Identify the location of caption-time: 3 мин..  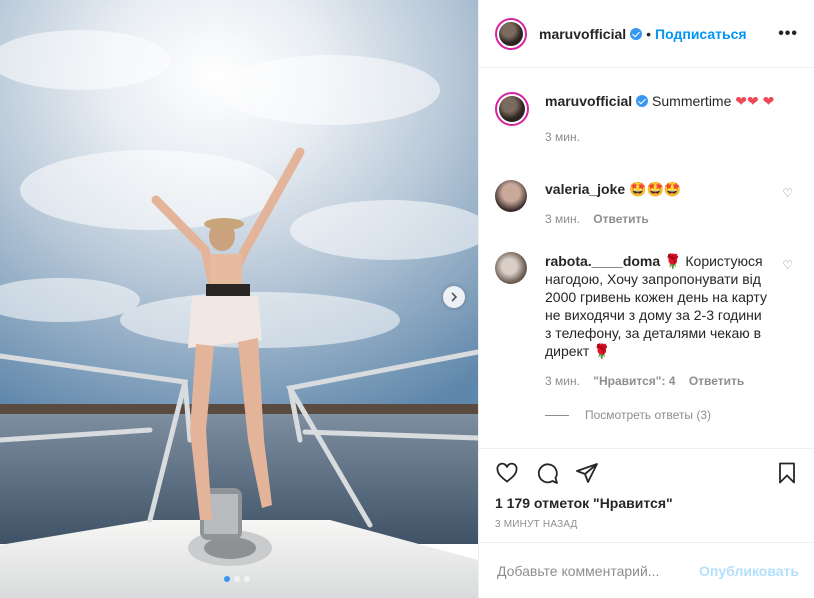
(562, 137).